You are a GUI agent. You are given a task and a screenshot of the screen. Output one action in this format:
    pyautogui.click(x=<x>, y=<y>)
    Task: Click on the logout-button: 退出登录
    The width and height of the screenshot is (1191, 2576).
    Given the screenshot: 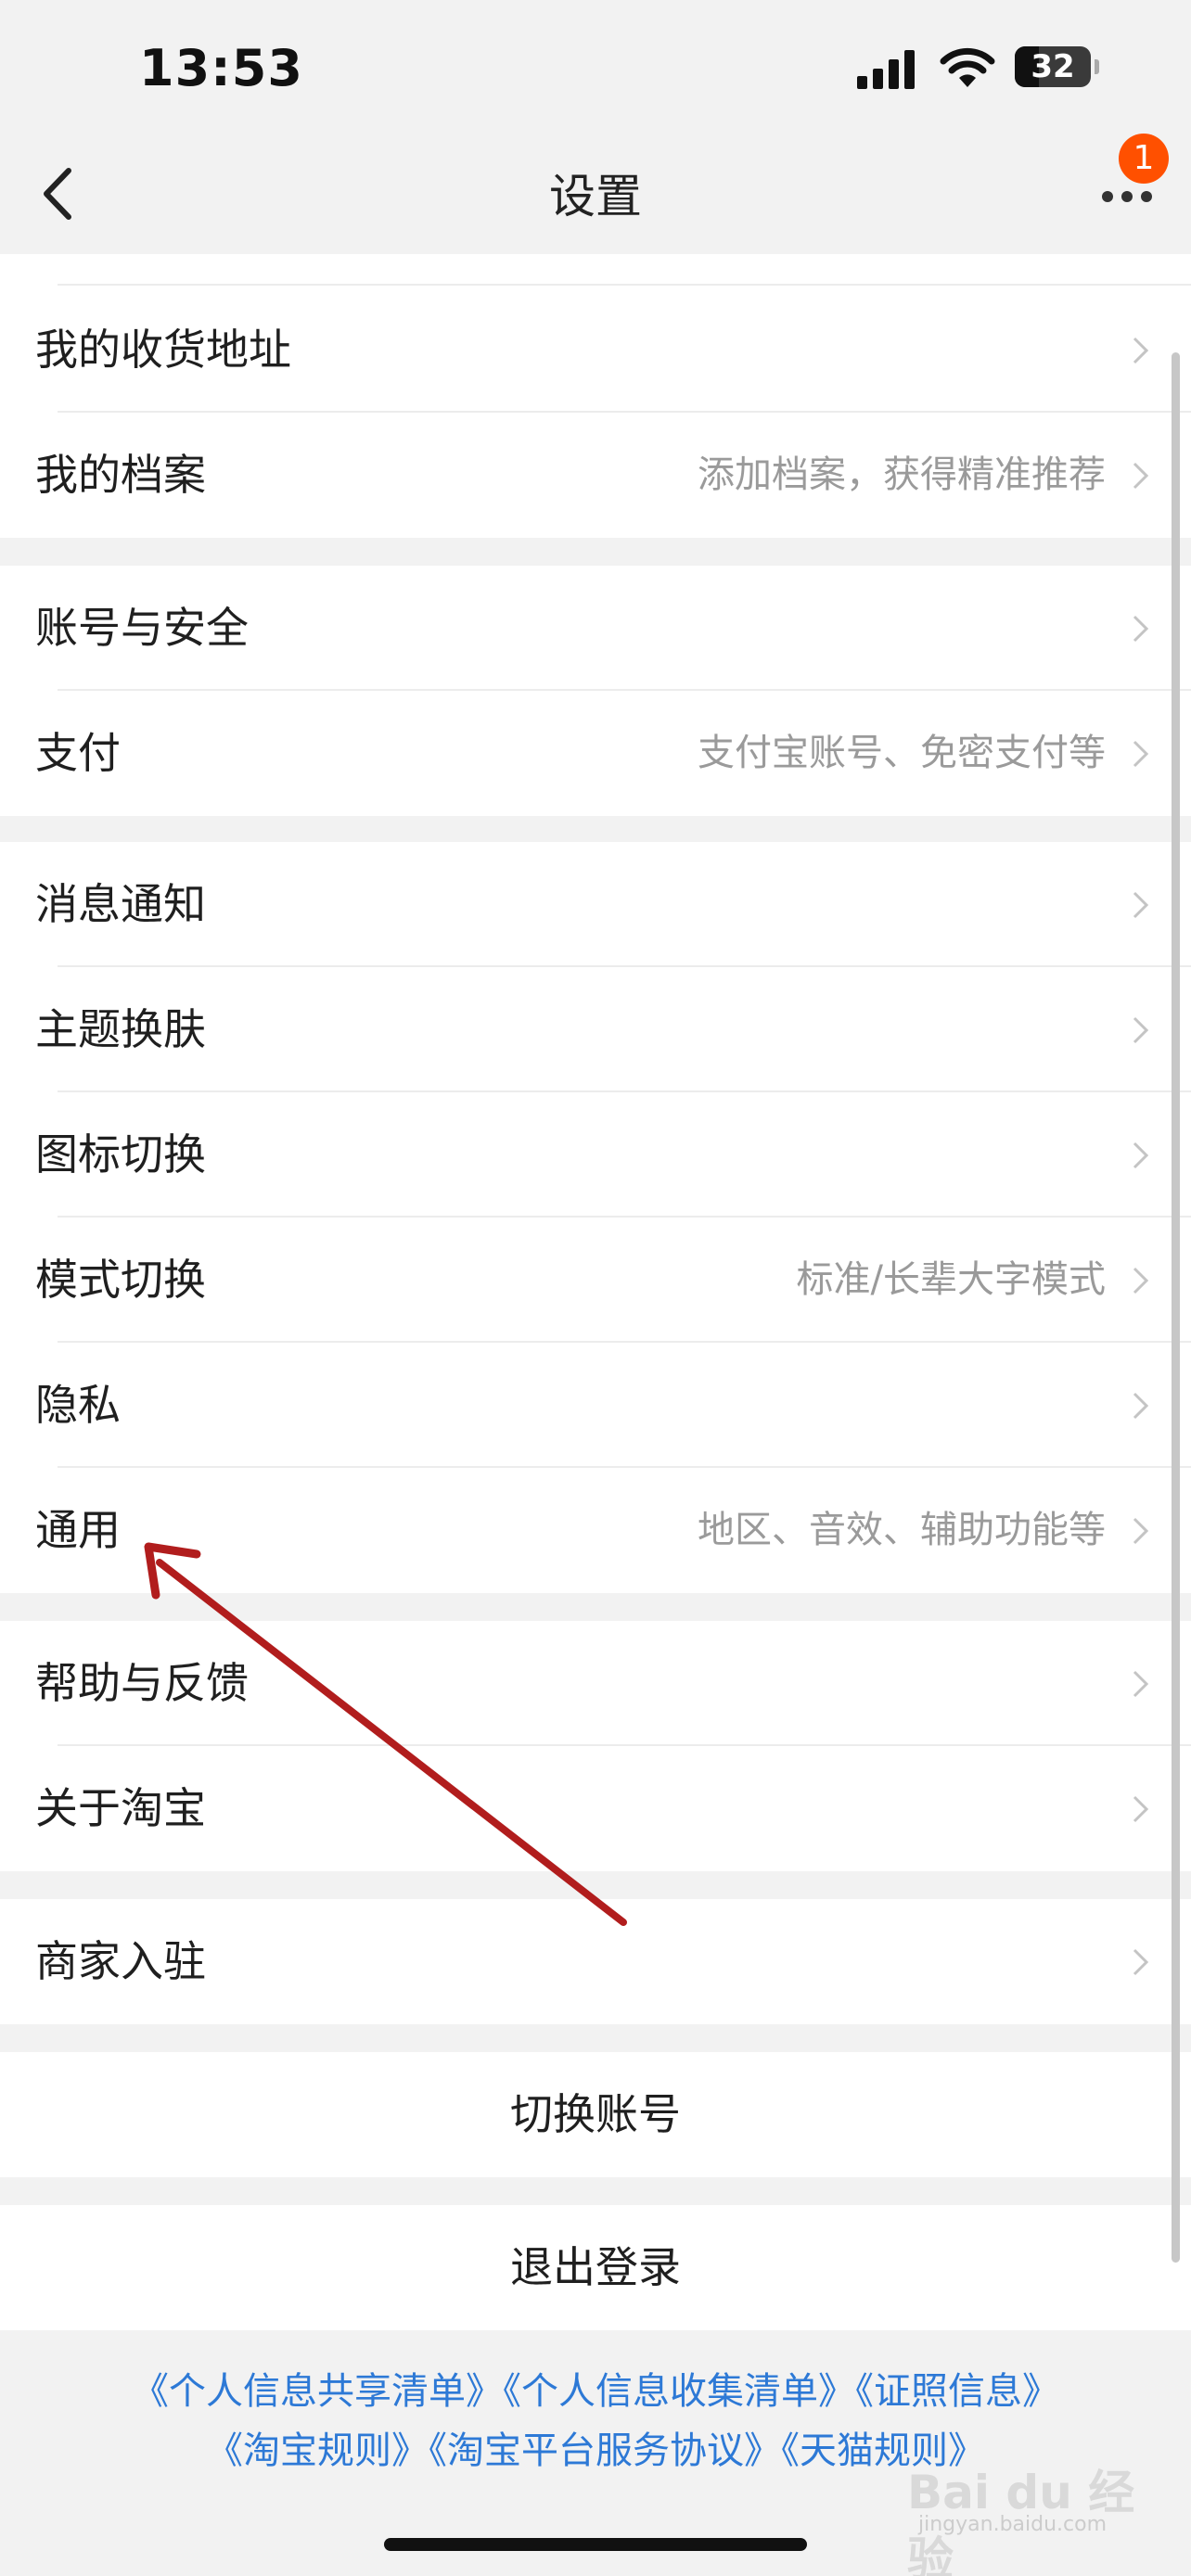 What is the action you would take?
    pyautogui.click(x=595, y=2267)
    